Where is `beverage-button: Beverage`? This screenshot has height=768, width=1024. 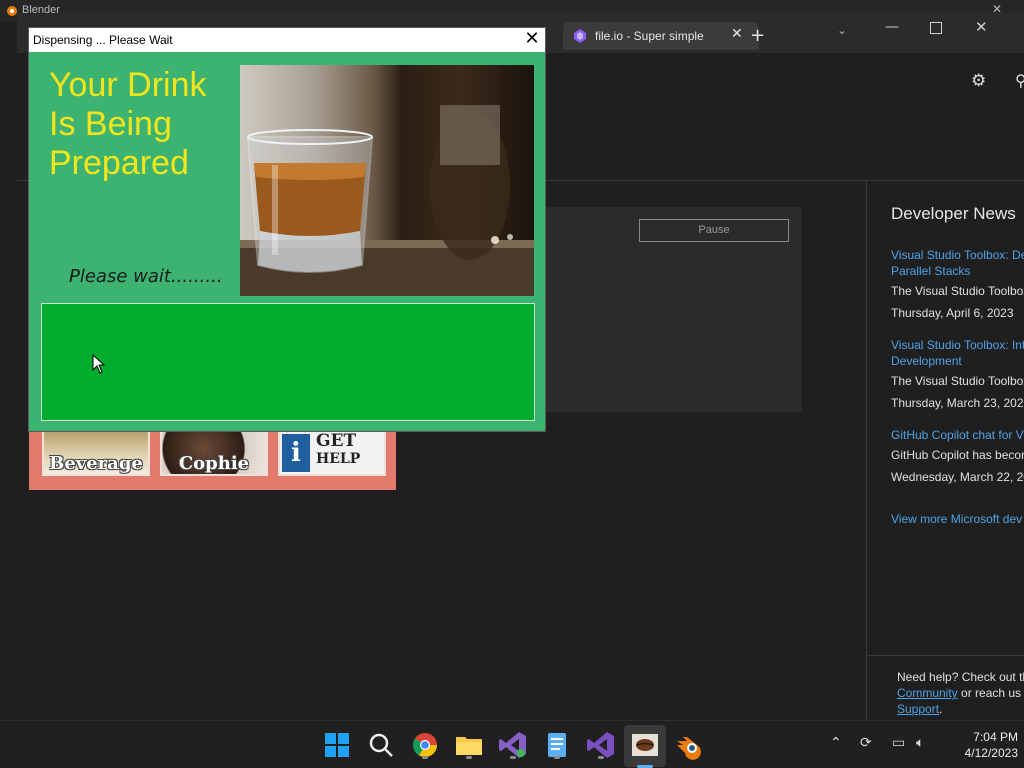
beverage-button: Beverage is located at coordinates (96, 453).